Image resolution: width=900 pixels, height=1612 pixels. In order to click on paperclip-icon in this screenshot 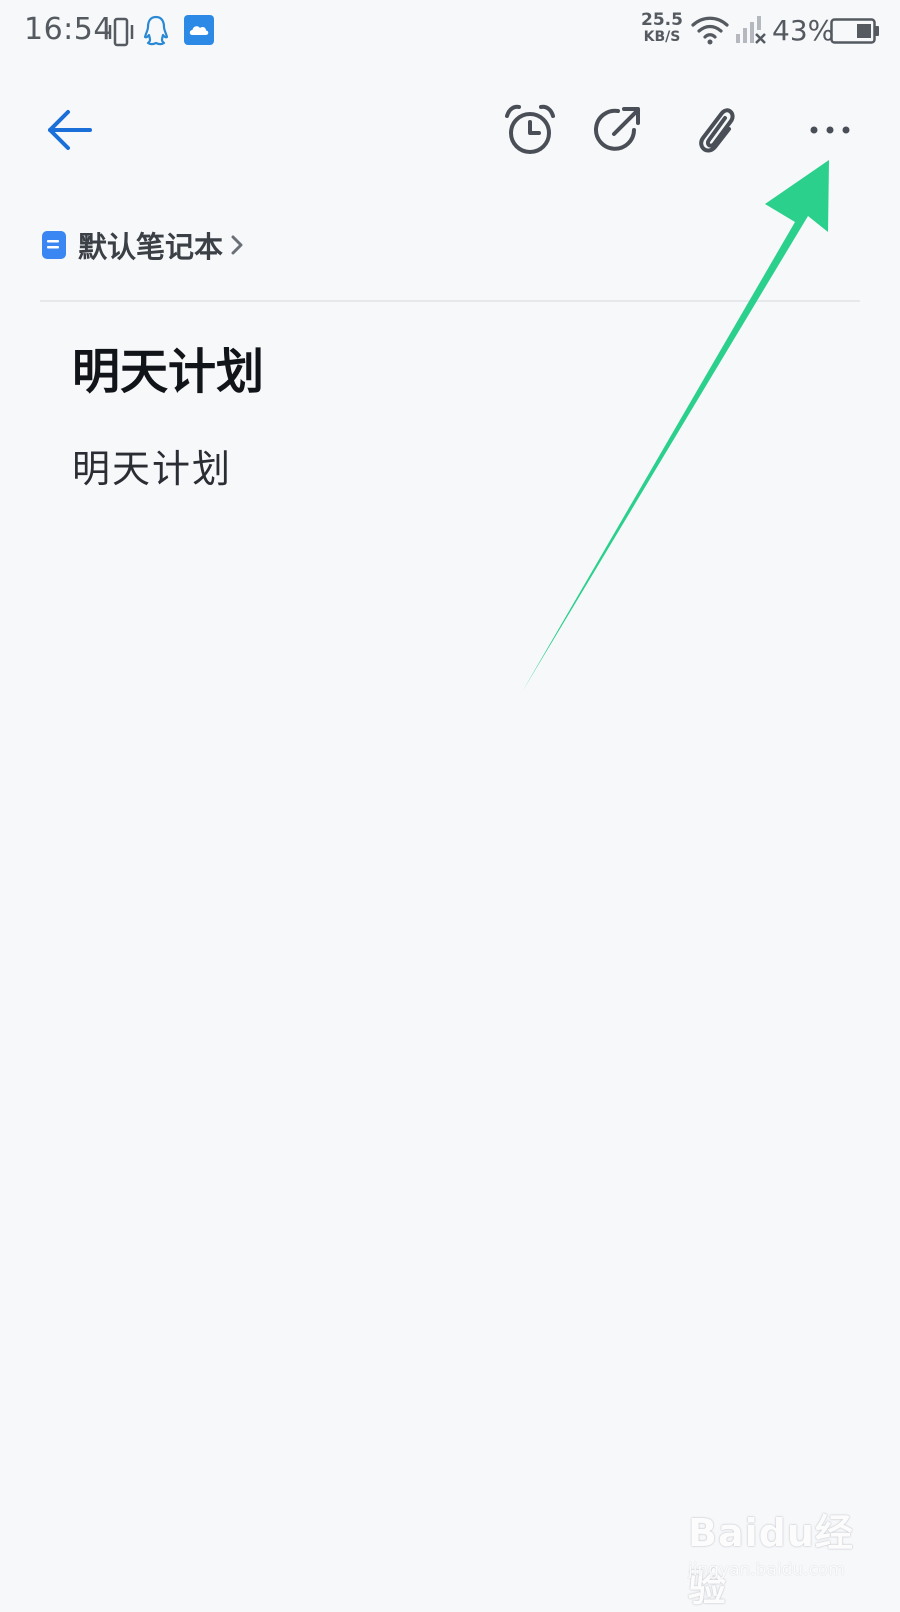, I will do `click(717, 130)`.